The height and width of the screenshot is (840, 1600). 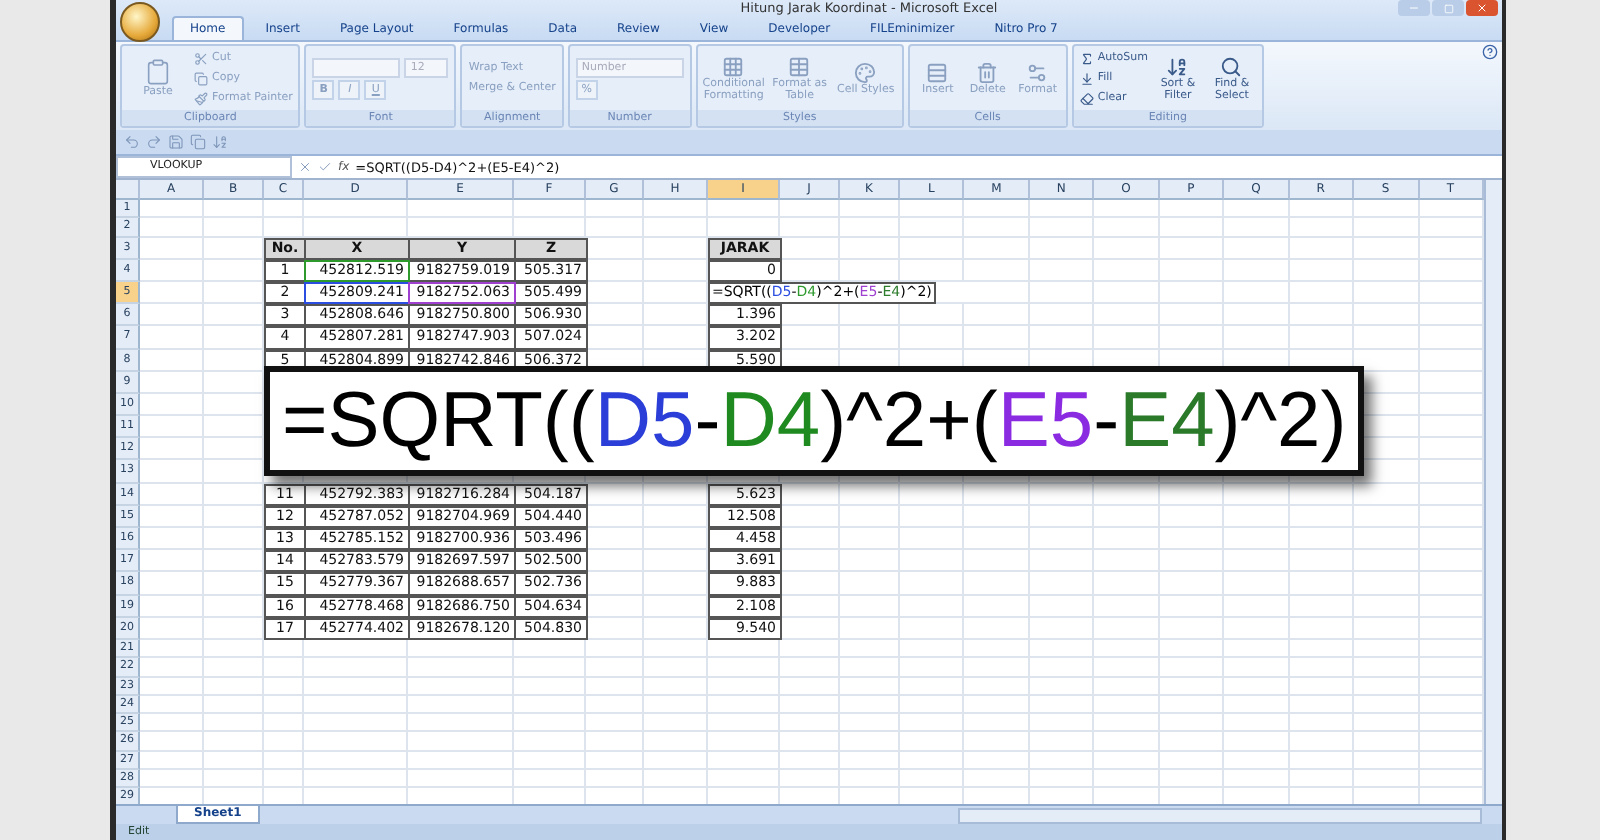 What do you see at coordinates (1086, 98) in the screenshot?
I see `eraser-icon` at bounding box center [1086, 98].